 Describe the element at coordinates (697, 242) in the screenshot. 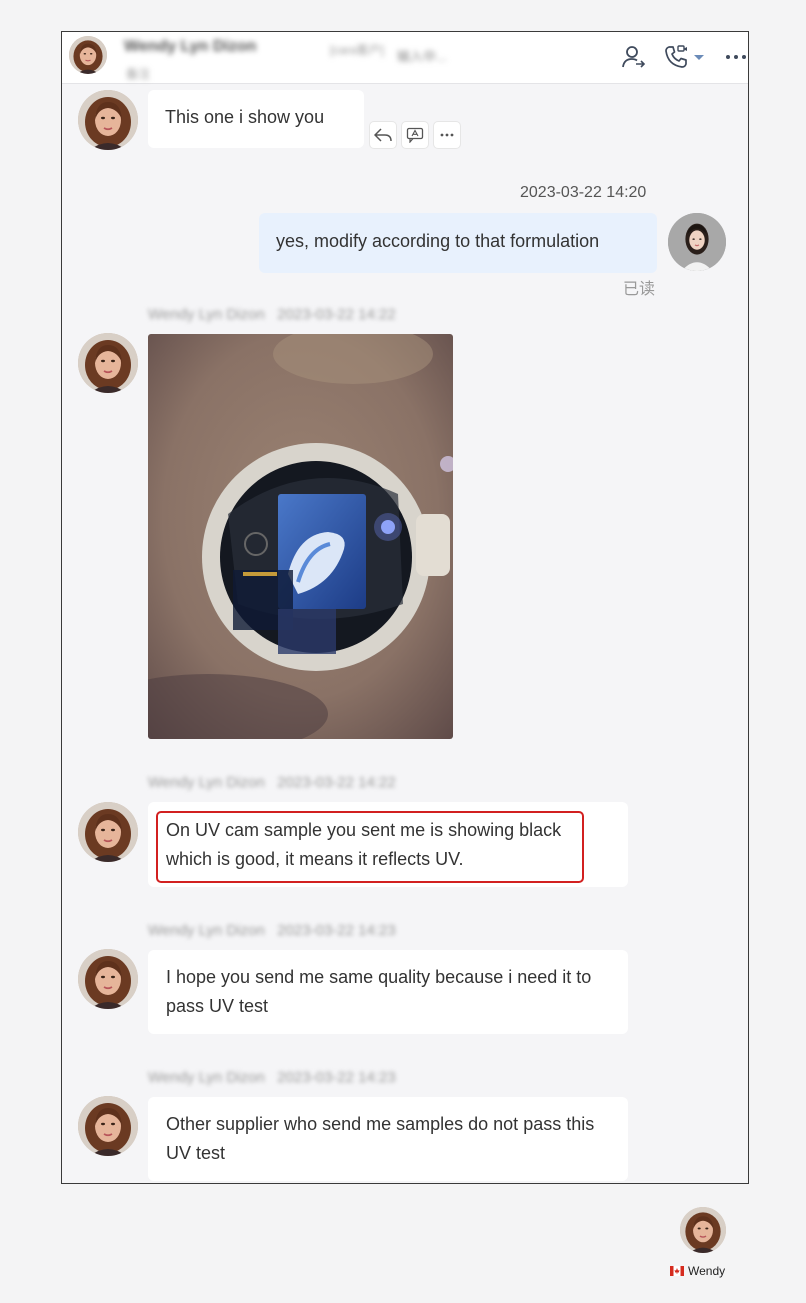

I see `my-avatar` at that location.